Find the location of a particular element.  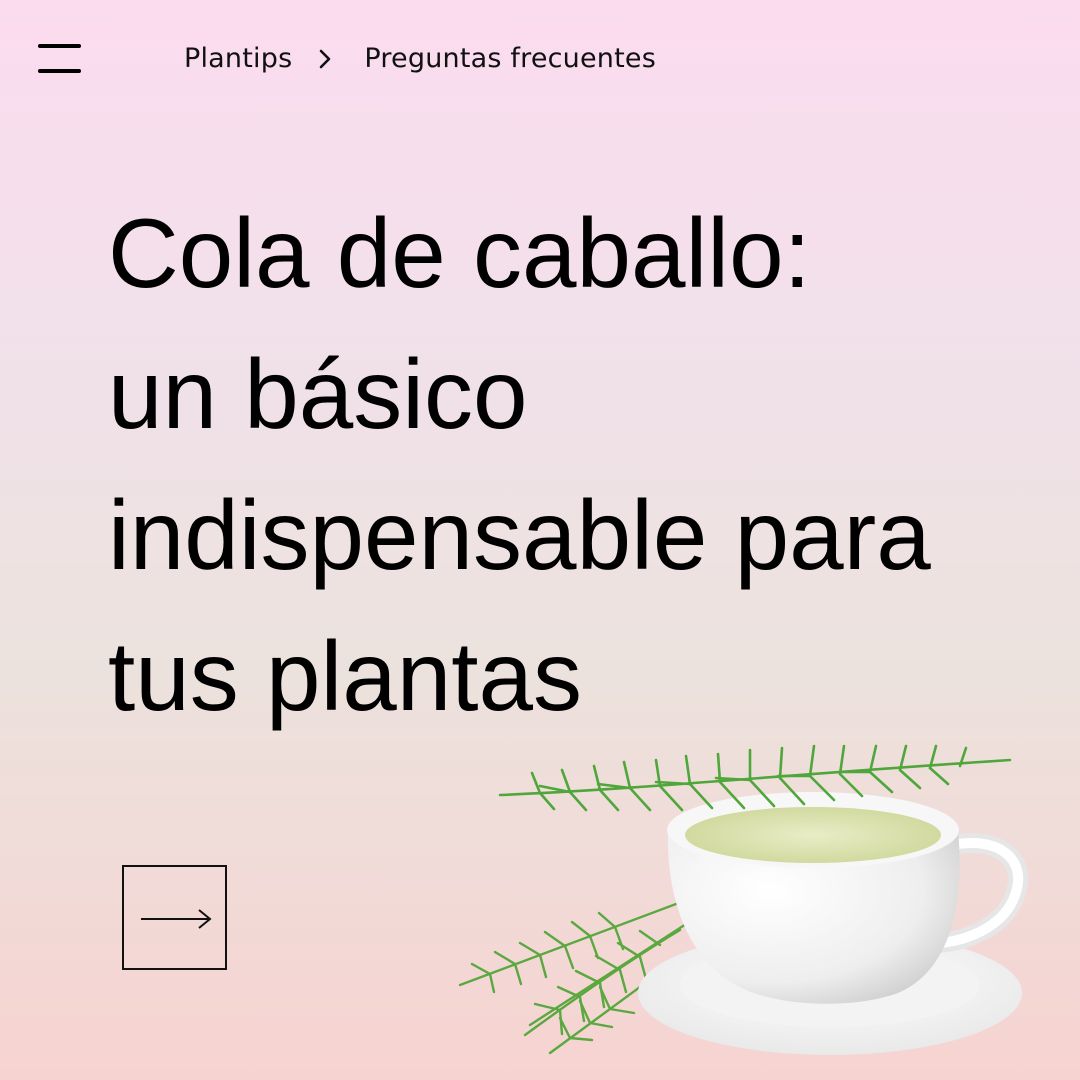

next-button is located at coordinates (174, 917).